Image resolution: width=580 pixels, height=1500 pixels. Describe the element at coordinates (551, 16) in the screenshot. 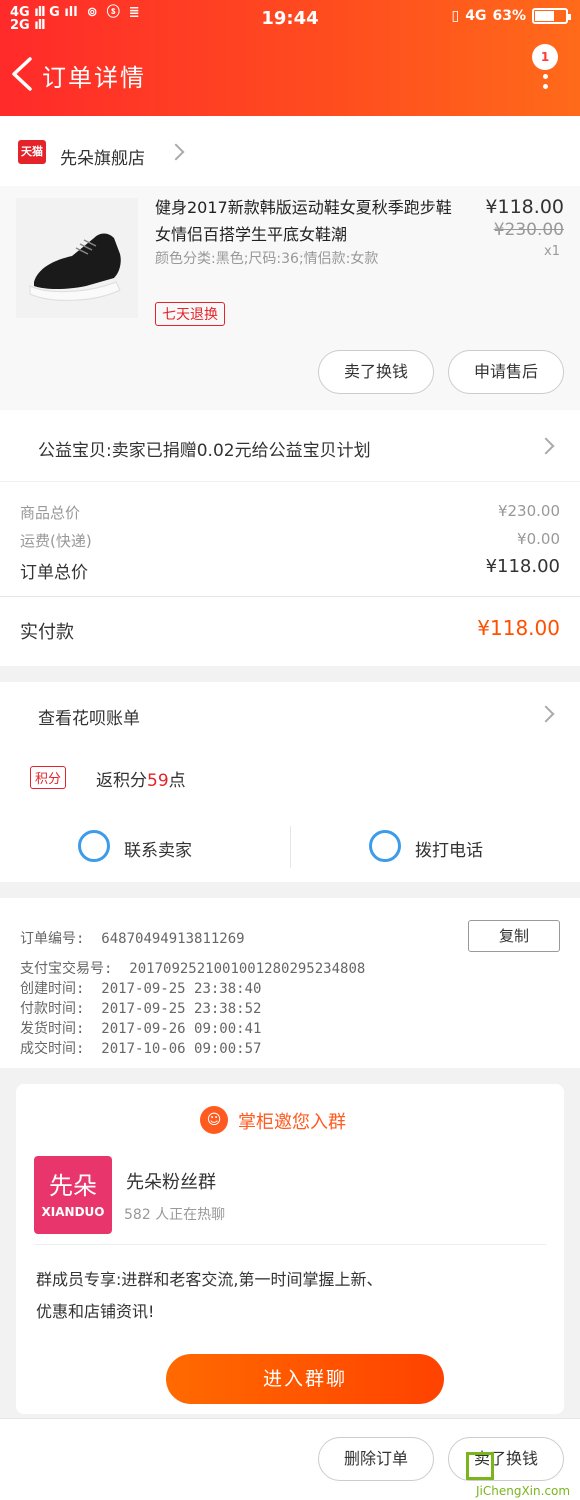

I see `battery-icon` at that location.